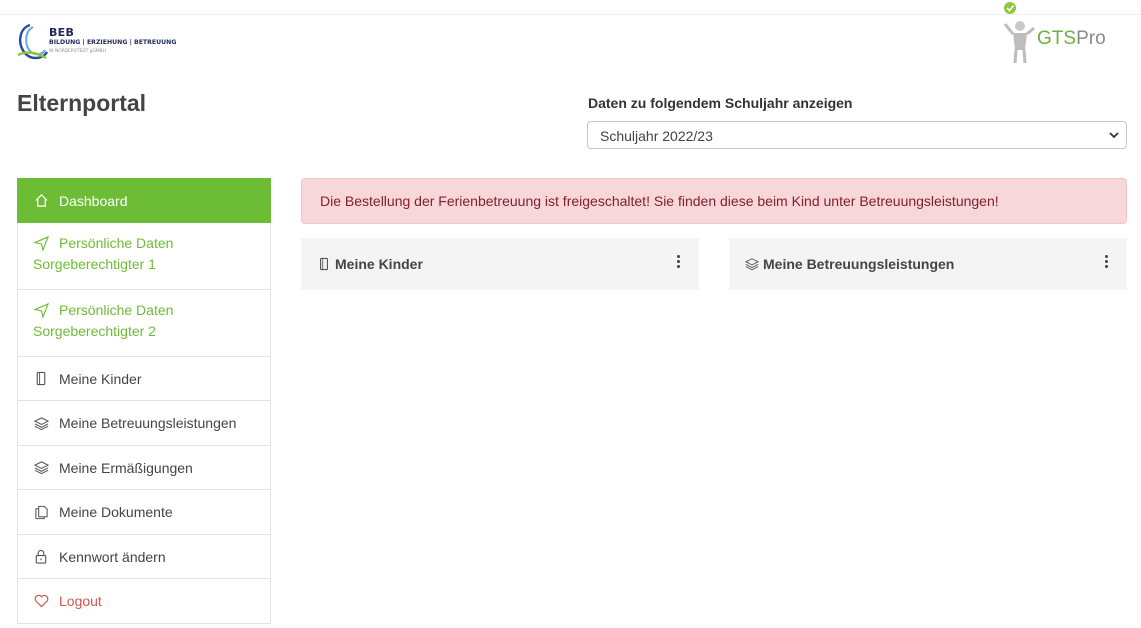 The image size is (1141, 628). What do you see at coordinates (82, 103) in the screenshot?
I see `page-title: Elternportal` at bounding box center [82, 103].